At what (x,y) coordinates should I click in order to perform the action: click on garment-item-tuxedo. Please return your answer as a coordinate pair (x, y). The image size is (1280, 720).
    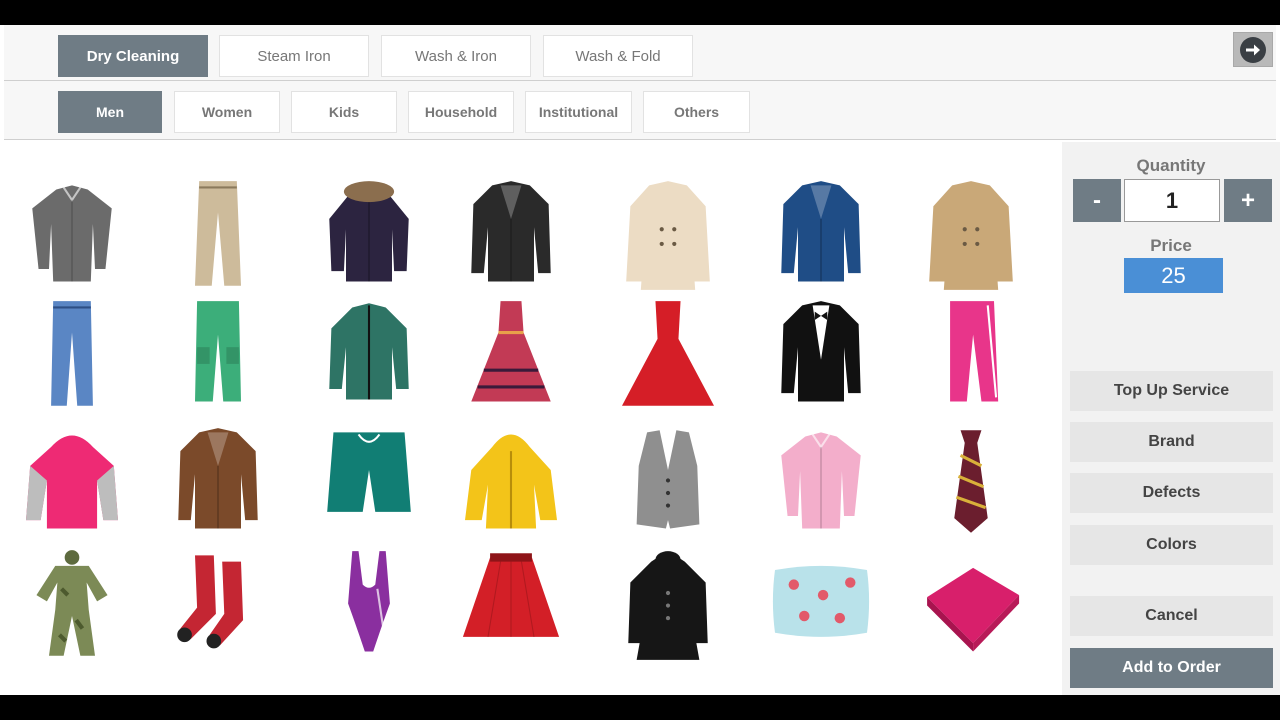
    Looking at the image, I should click on (821, 354).